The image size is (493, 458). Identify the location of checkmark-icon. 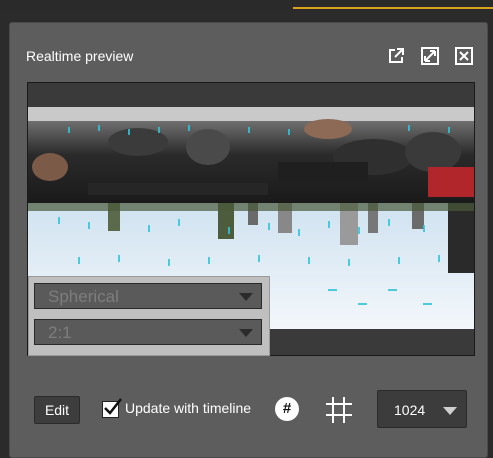
(113, 406).